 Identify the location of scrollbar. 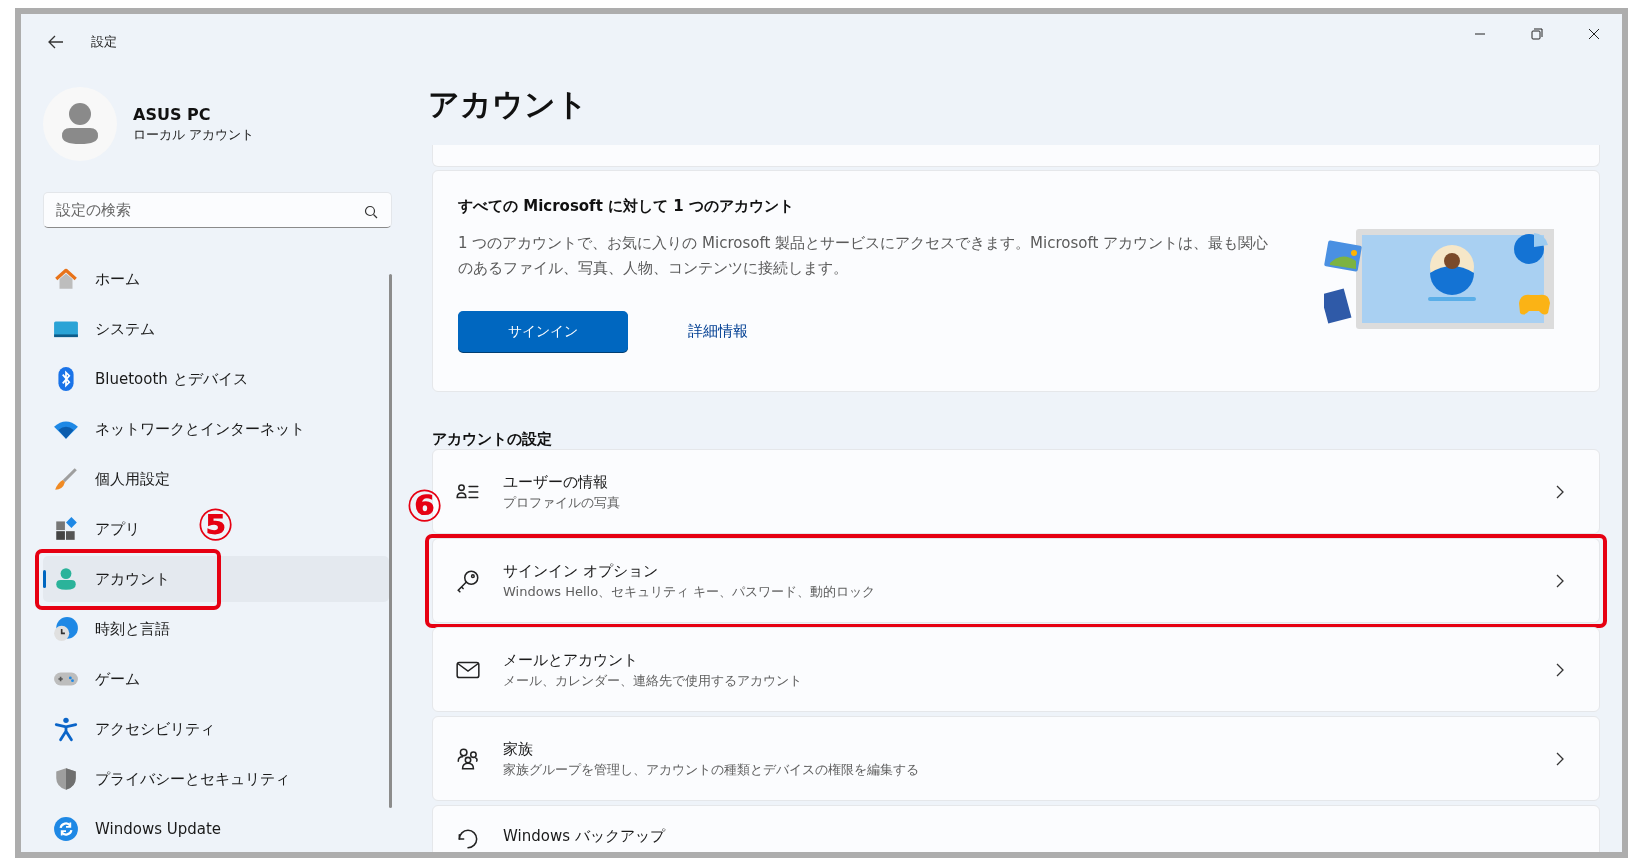
(390, 541).